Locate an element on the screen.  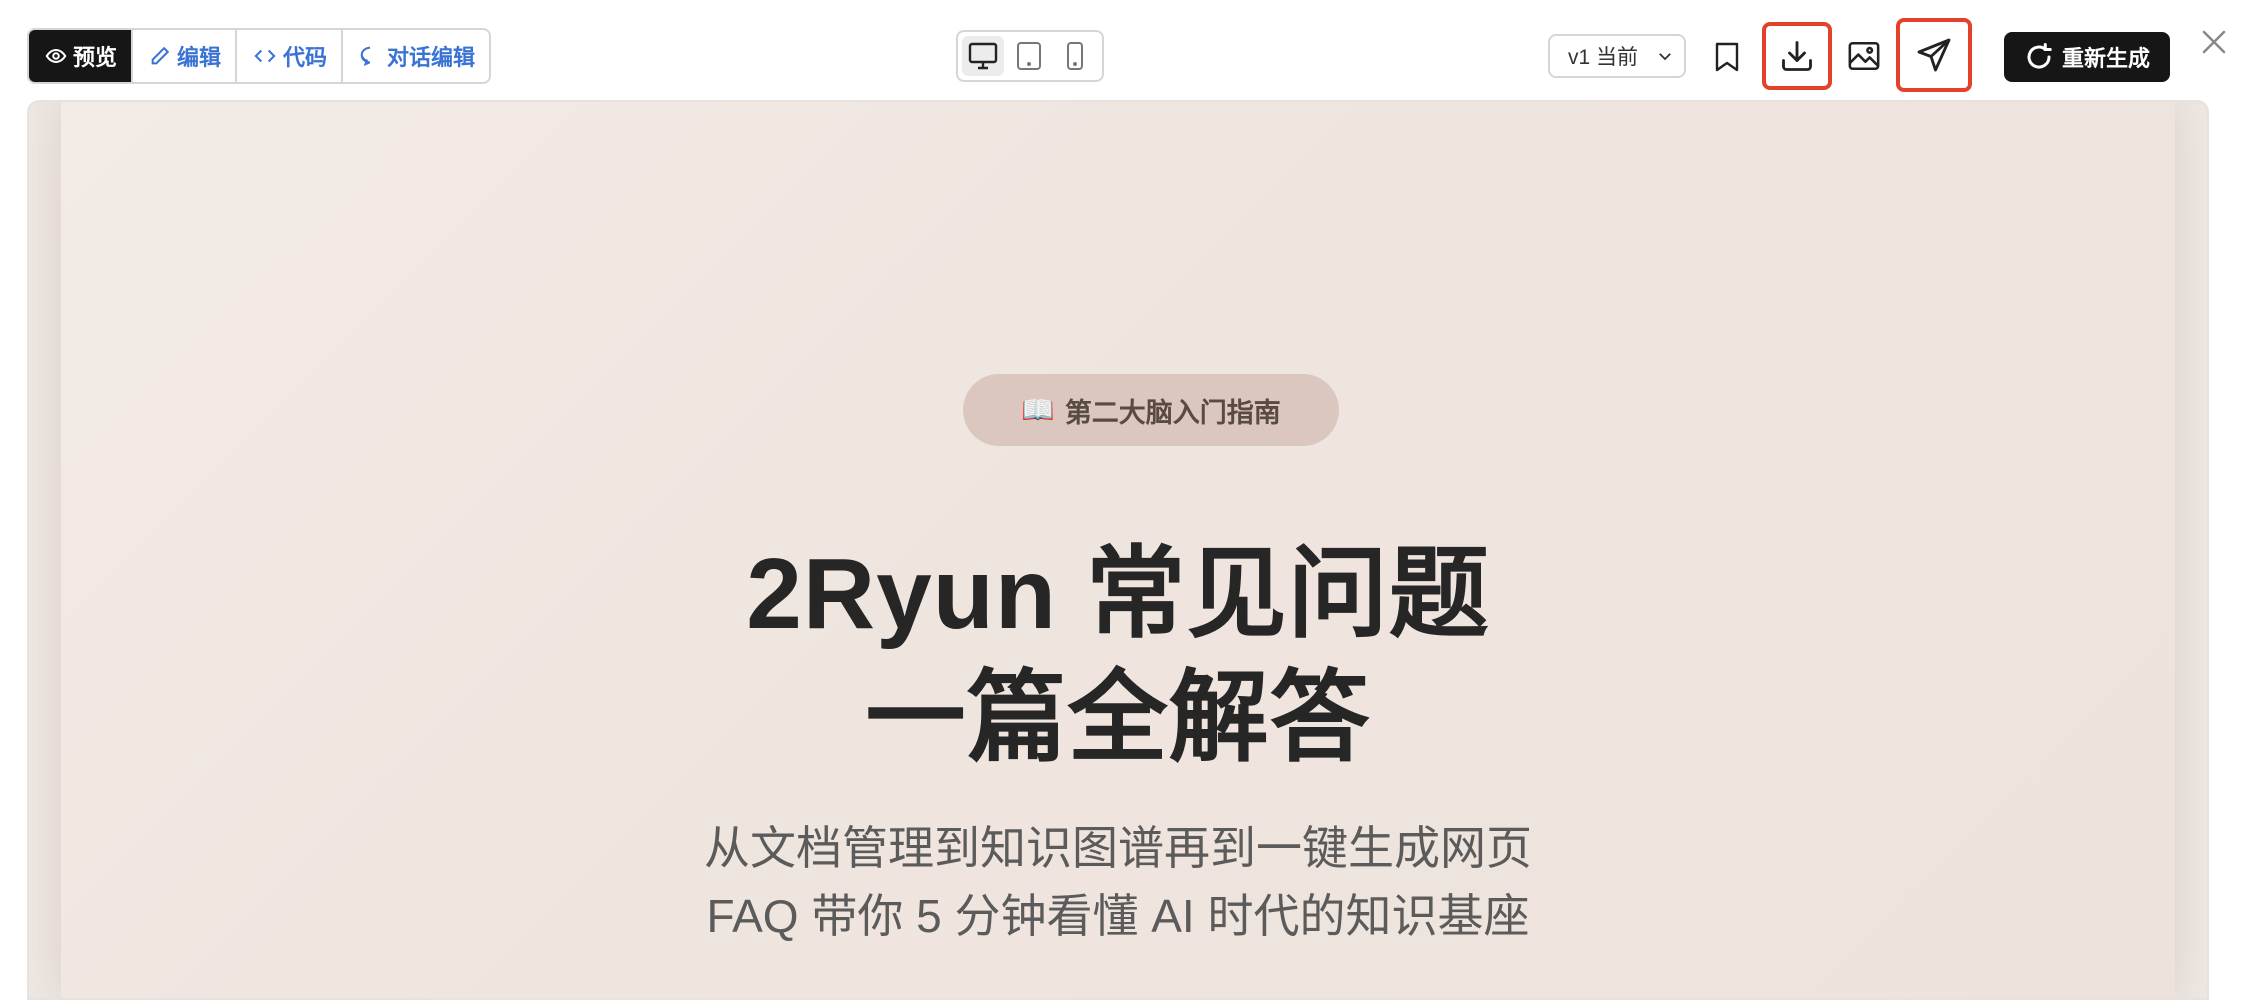
guide-badge-label: 第二大脑入门指南 is located at coordinates (1172, 412).